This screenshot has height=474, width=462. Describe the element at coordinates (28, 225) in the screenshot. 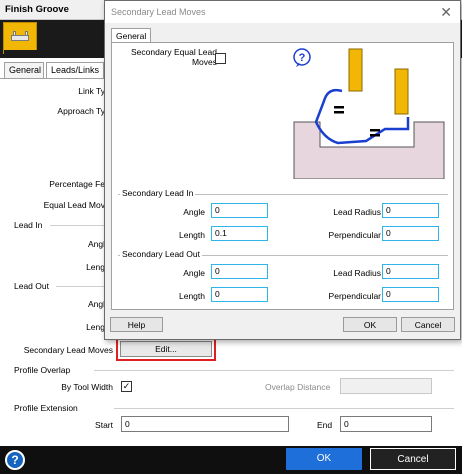

I see `lead-in-section: Lead In` at that location.